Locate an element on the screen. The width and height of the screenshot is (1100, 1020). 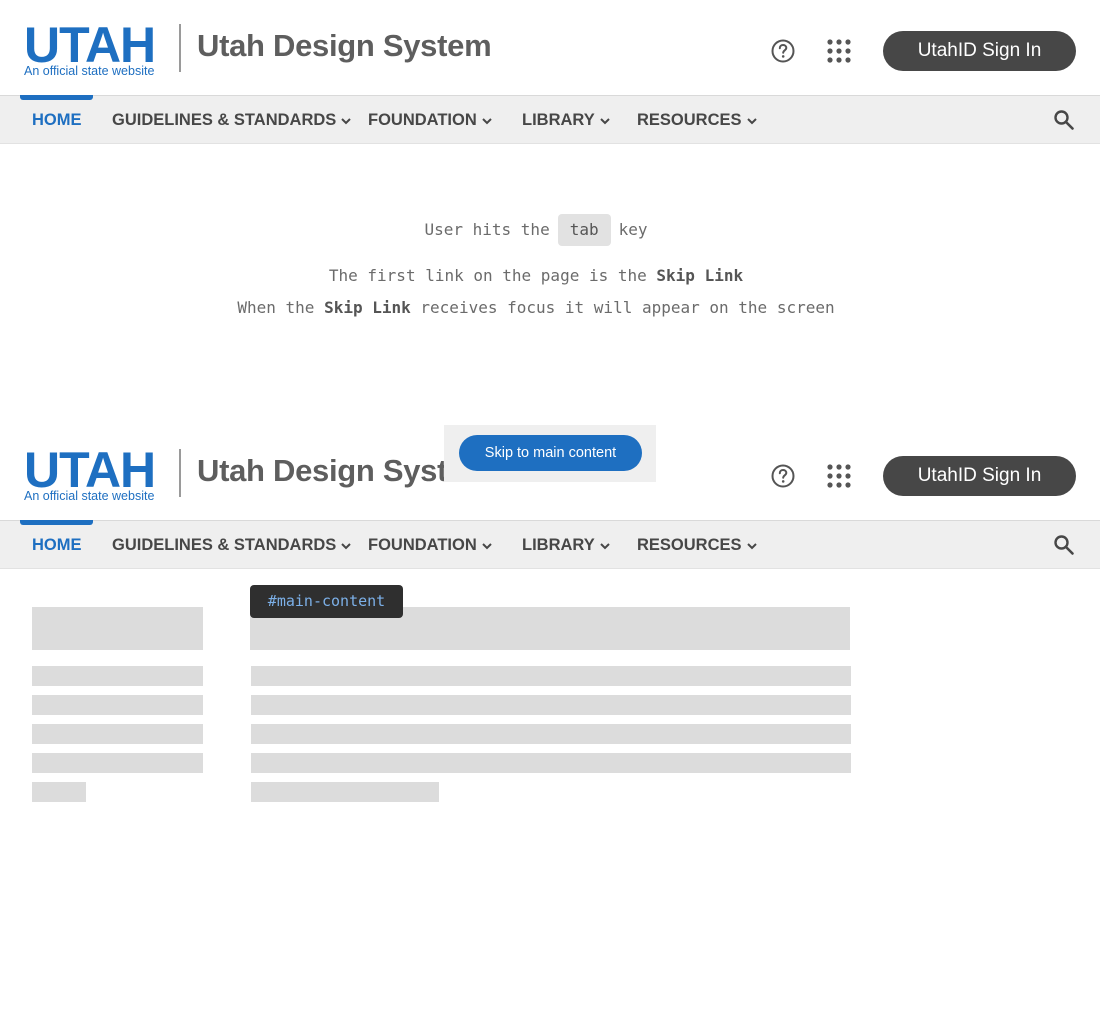
skip-to-main-link: Skip to main content is located at coordinates (550, 453).